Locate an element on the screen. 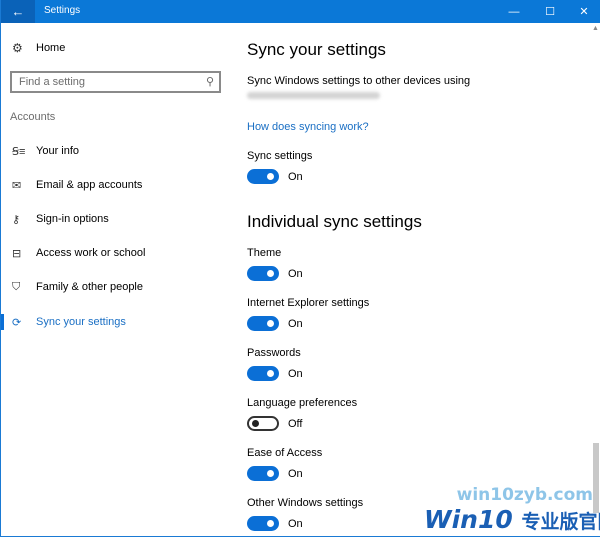  search-box: ⚲ is located at coordinates (115, 82).